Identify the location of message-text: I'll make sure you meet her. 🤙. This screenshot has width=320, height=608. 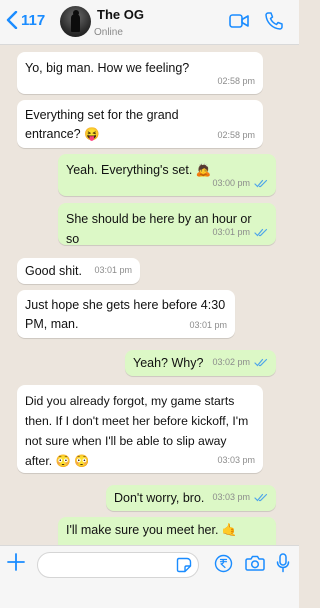
(152, 530).